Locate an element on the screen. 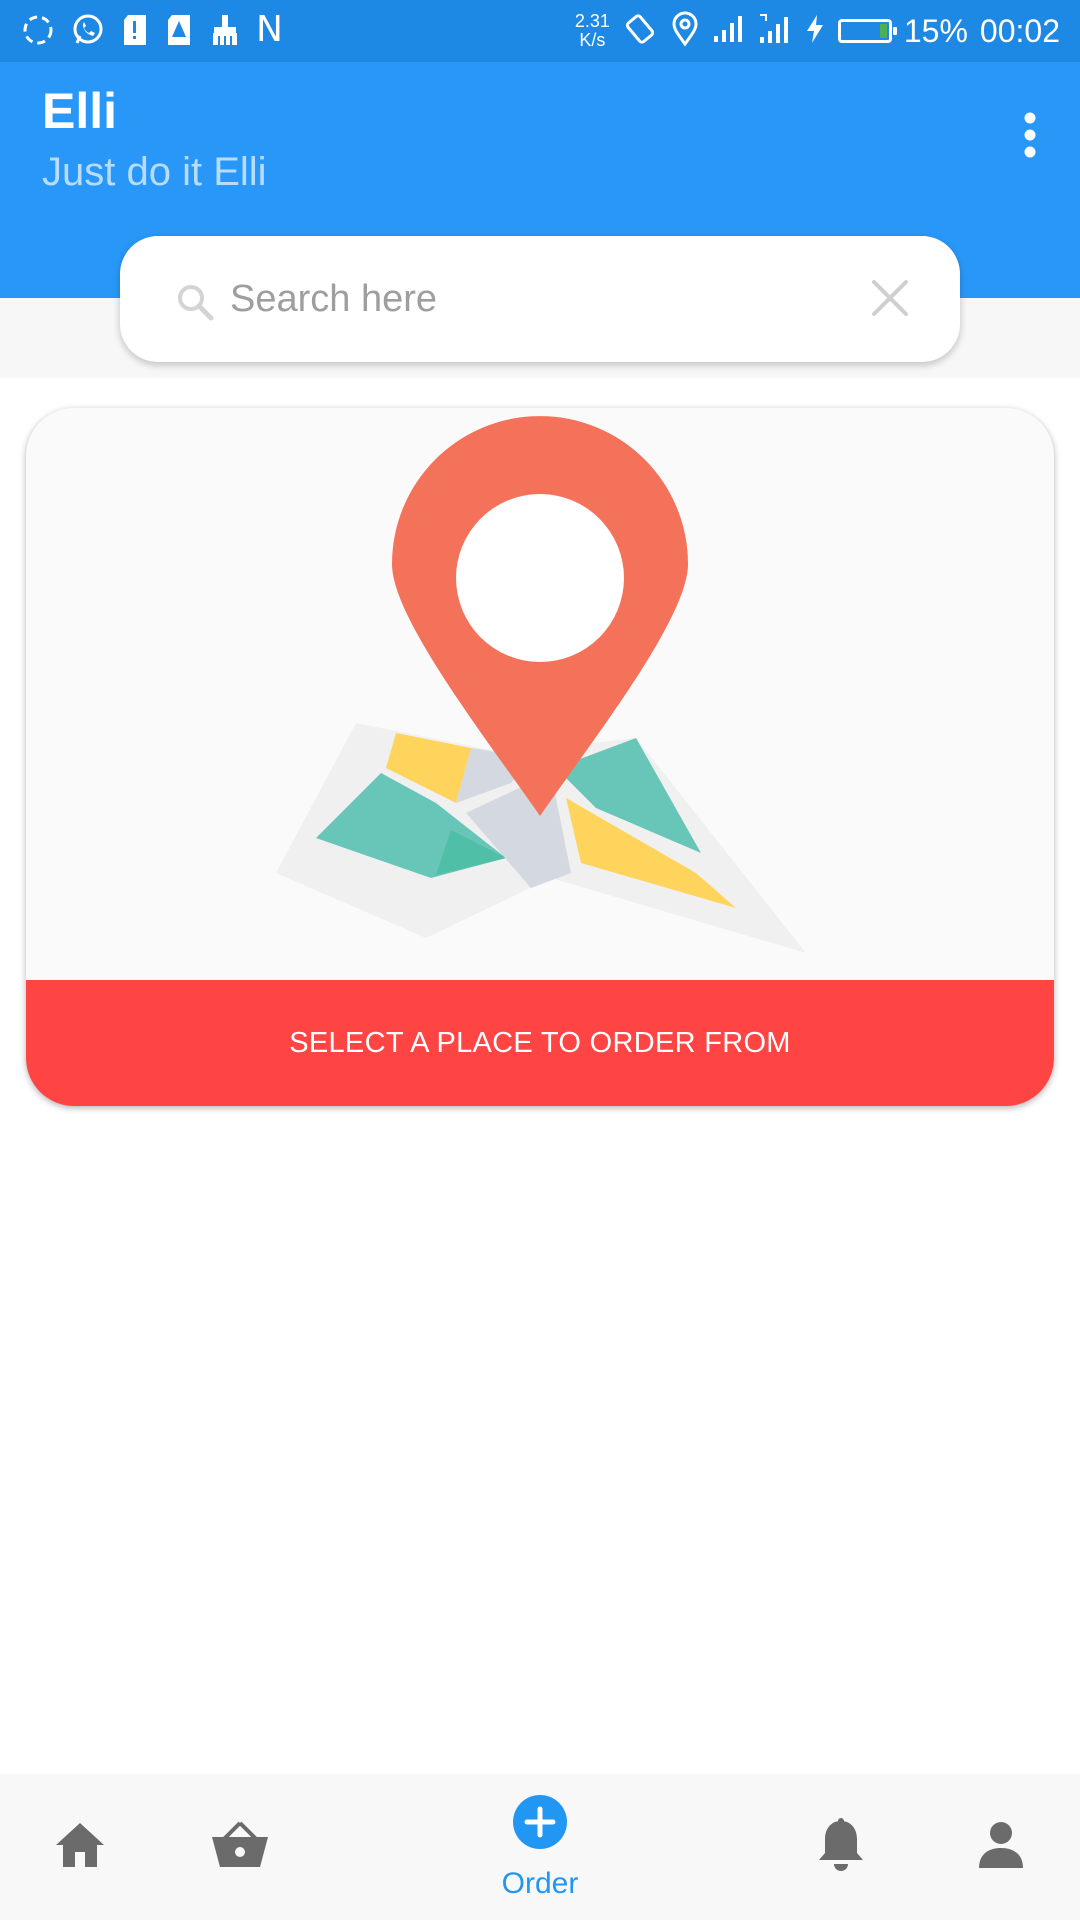 The height and width of the screenshot is (1920, 1080). more-vert-icon is located at coordinates (1030, 137).